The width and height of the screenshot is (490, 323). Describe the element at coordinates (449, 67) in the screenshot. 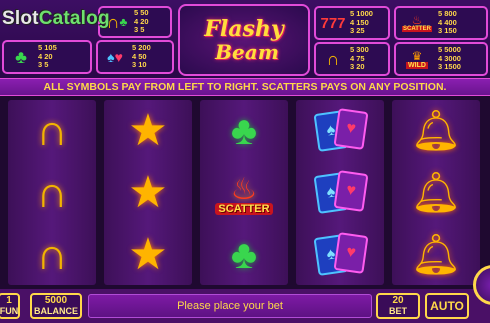

I see `pay-value: 3 1500` at that location.